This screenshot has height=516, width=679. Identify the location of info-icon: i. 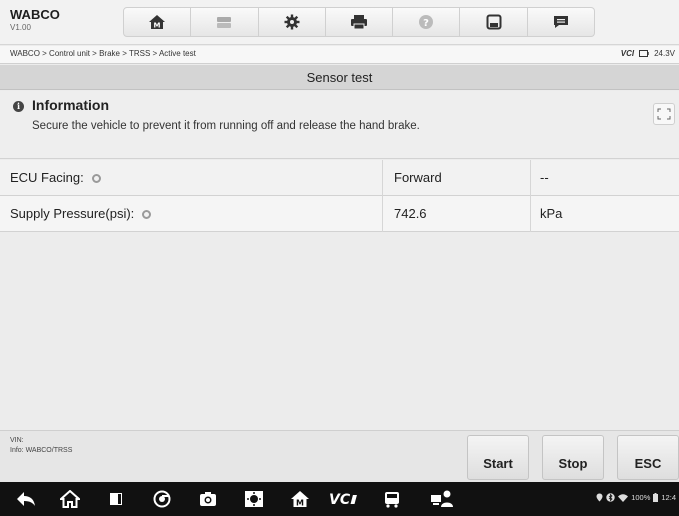
(18, 106).